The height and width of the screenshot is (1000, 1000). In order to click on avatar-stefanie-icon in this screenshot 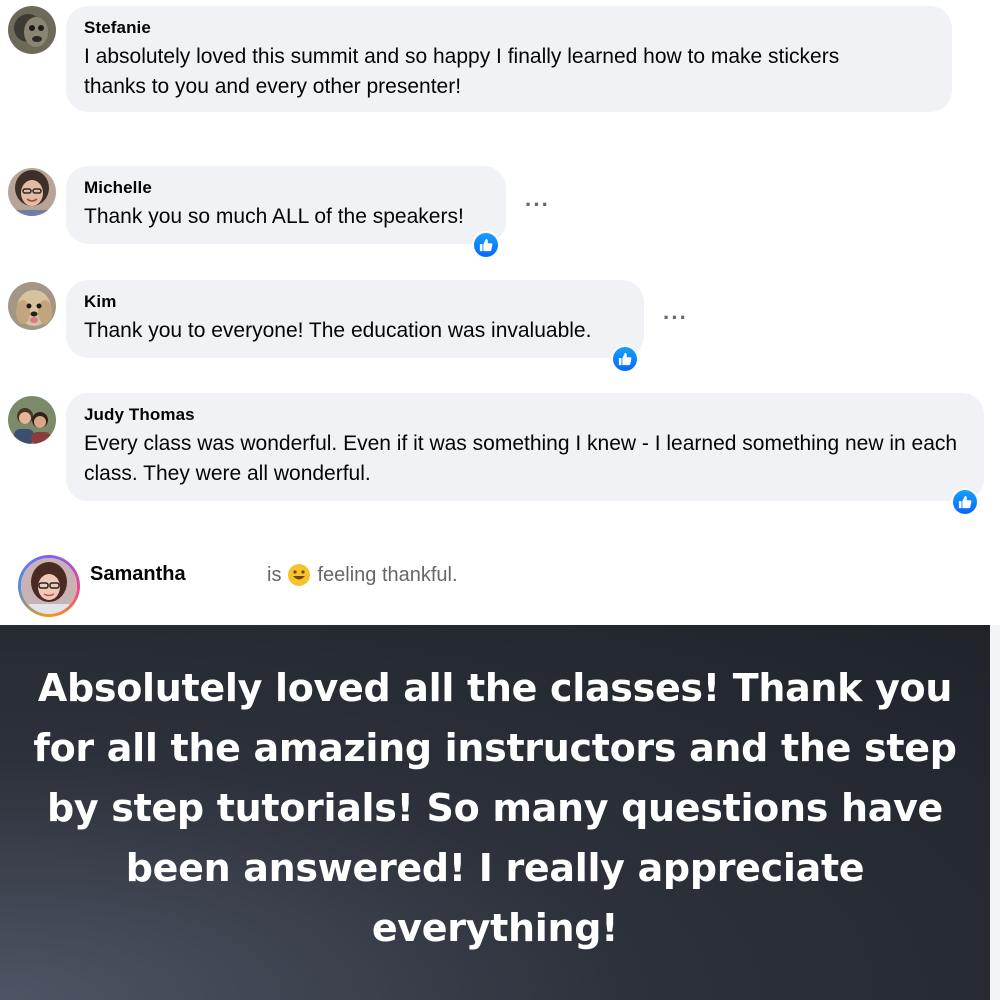, I will do `click(32, 30)`.